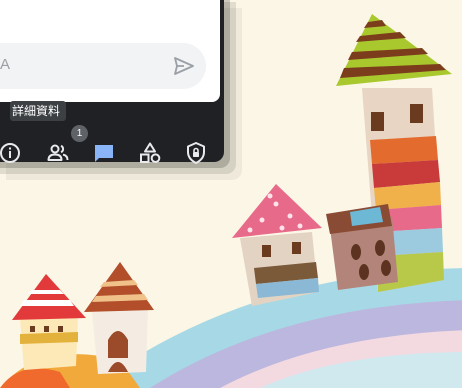 The height and width of the screenshot is (388, 462). Describe the element at coordinates (196, 153) in the screenshot. I see `host-controls-icon` at that location.